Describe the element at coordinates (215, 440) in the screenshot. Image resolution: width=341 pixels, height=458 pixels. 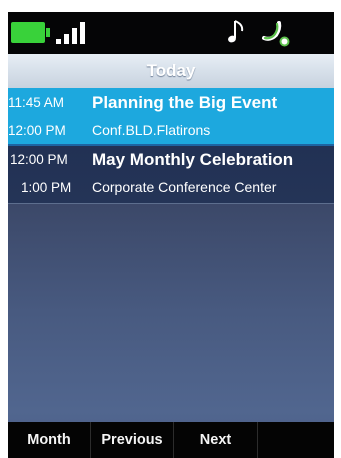
I see `next-softkey: Next` at that location.